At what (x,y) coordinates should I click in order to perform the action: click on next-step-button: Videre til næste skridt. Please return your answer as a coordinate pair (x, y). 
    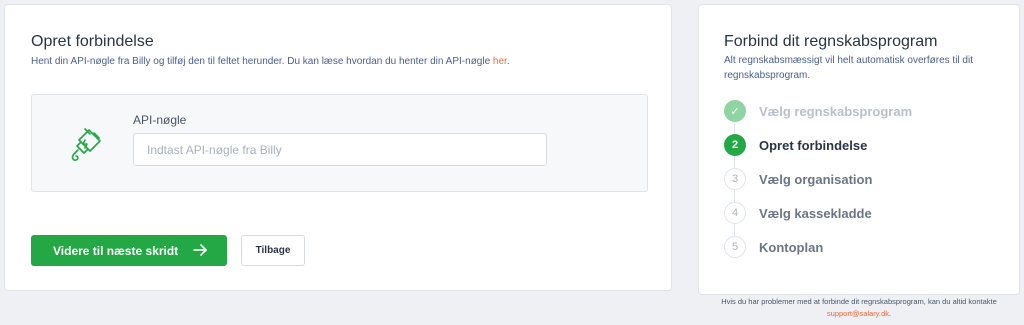
    Looking at the image, I should click on (129, 250).